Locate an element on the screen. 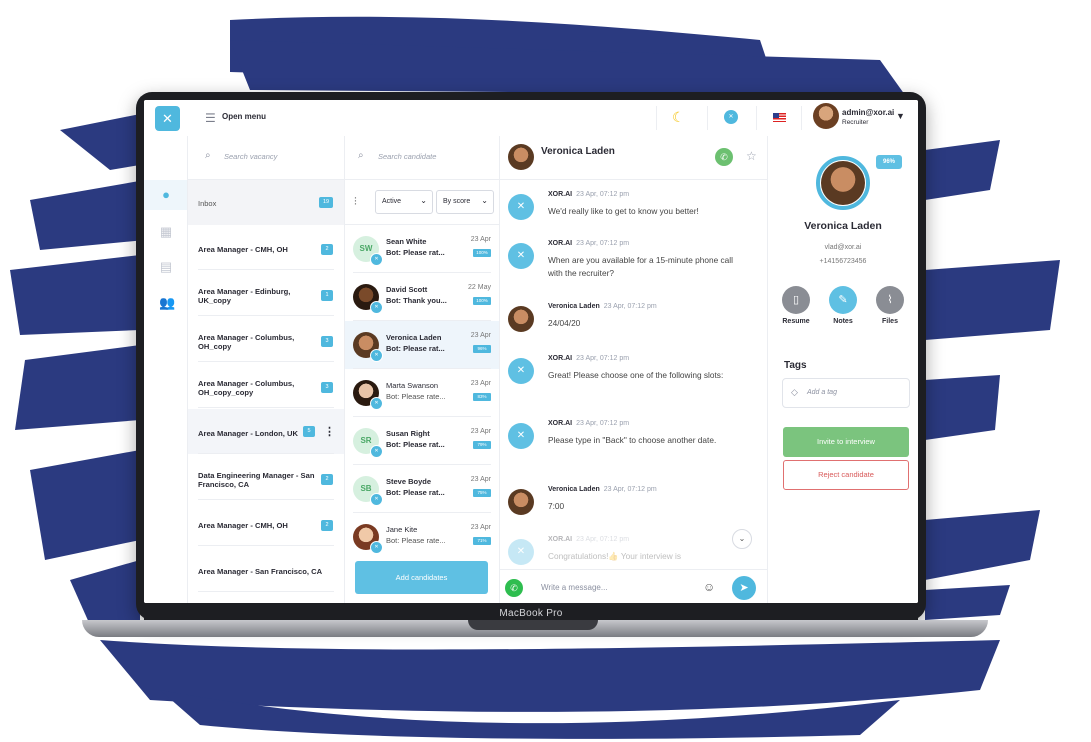 This screenshot has height=742, width=1091. chat-bubble-icon: ● is located at coordinates (166, 195).